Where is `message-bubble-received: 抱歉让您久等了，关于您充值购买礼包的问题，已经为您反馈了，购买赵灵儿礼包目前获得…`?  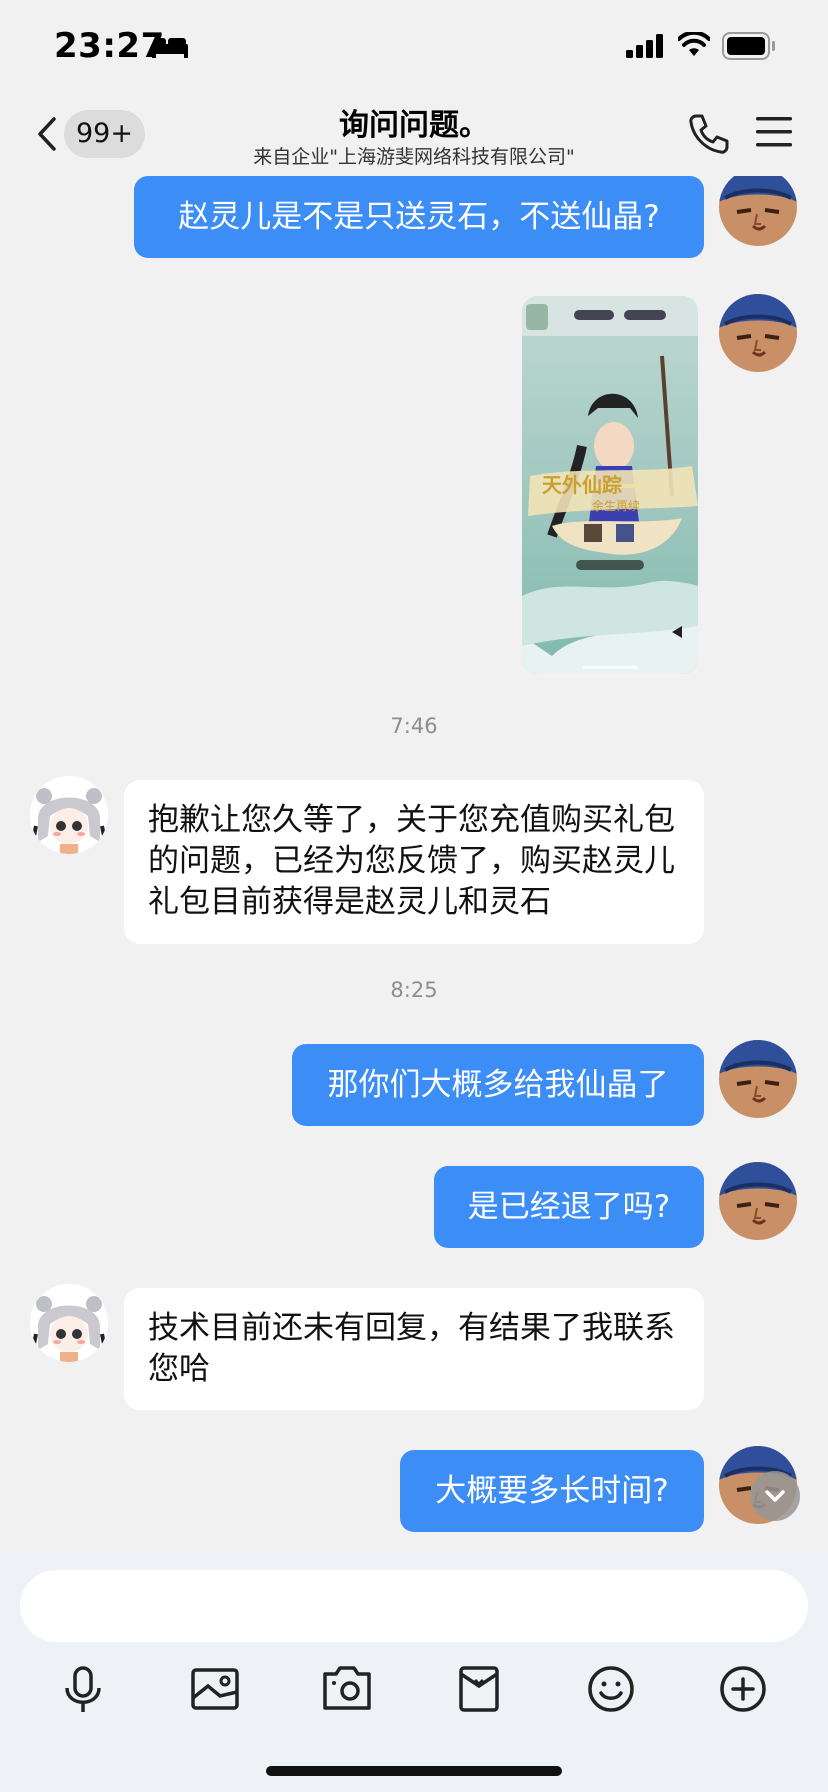
message-bubble-received: 抱歉让您久等了，关于您充值购买礼包的问题，已经为您反馈了，购买赵灵儿礼包目前获得… is located at coordinates (414, 862).